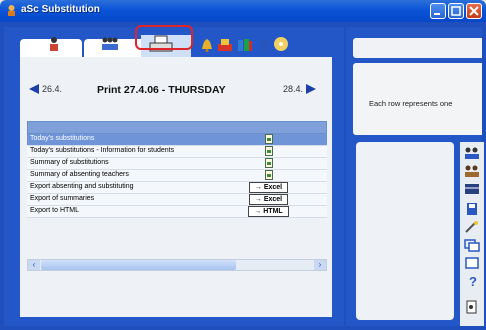  Describe the element at coordinates (293, 89) in the screenshot. I see `next-day-label: 28.4.` at that location.